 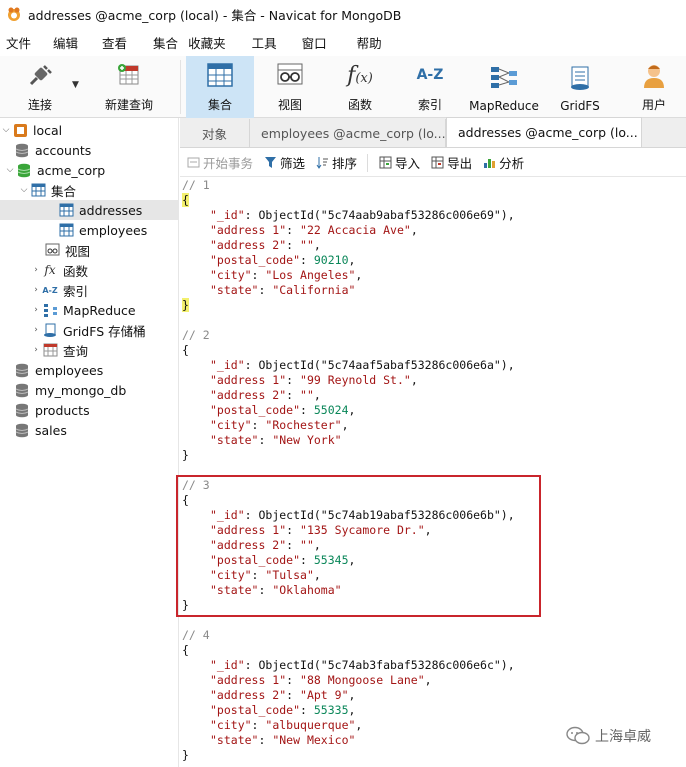 What do you see at coordinates (503, 162) in the screenshot?
I see `analyze-button: 分析` at bounding box center [503, 162].